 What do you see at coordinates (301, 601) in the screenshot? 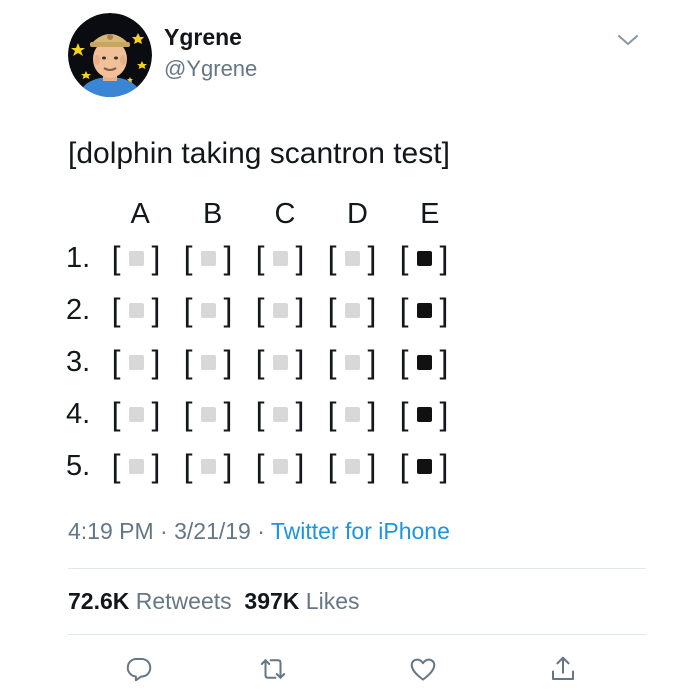
I see `likes-stat: 397K Likes` at bounding box center [301, 601].